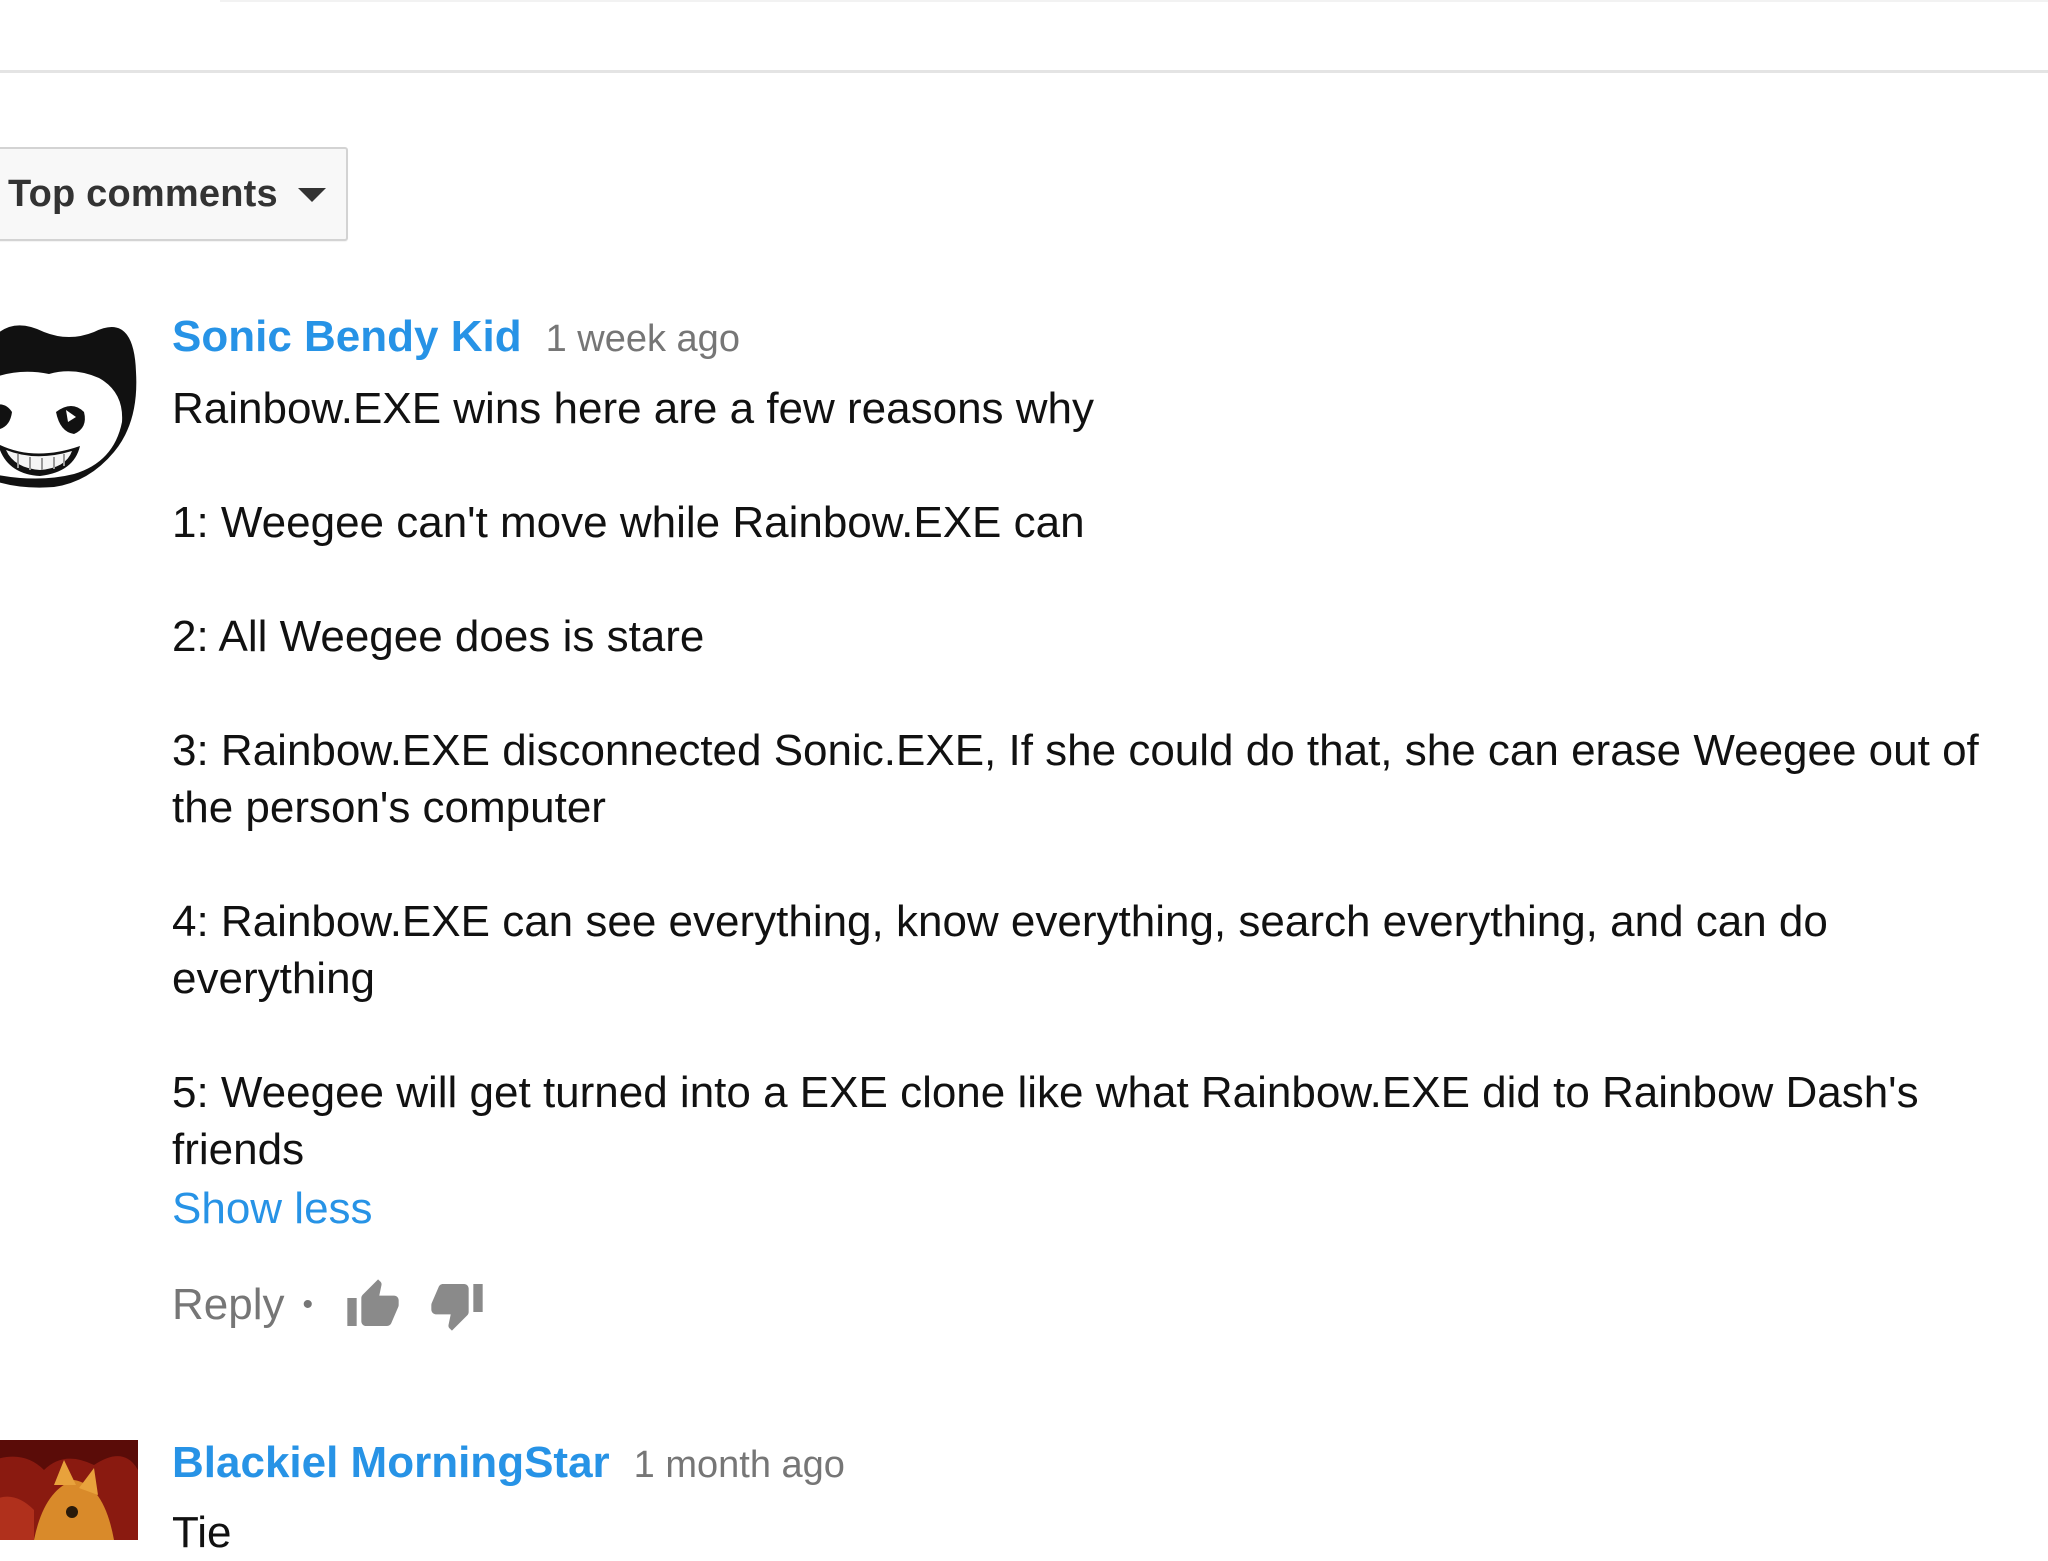  I want to click on comment-text: Tie, so click(202, 1532).